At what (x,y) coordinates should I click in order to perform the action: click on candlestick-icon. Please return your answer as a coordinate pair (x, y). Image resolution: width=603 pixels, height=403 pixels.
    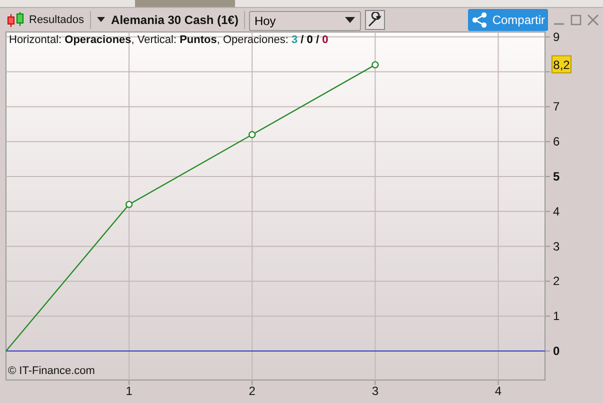
    Looking at the image, I should click on (16, 20).